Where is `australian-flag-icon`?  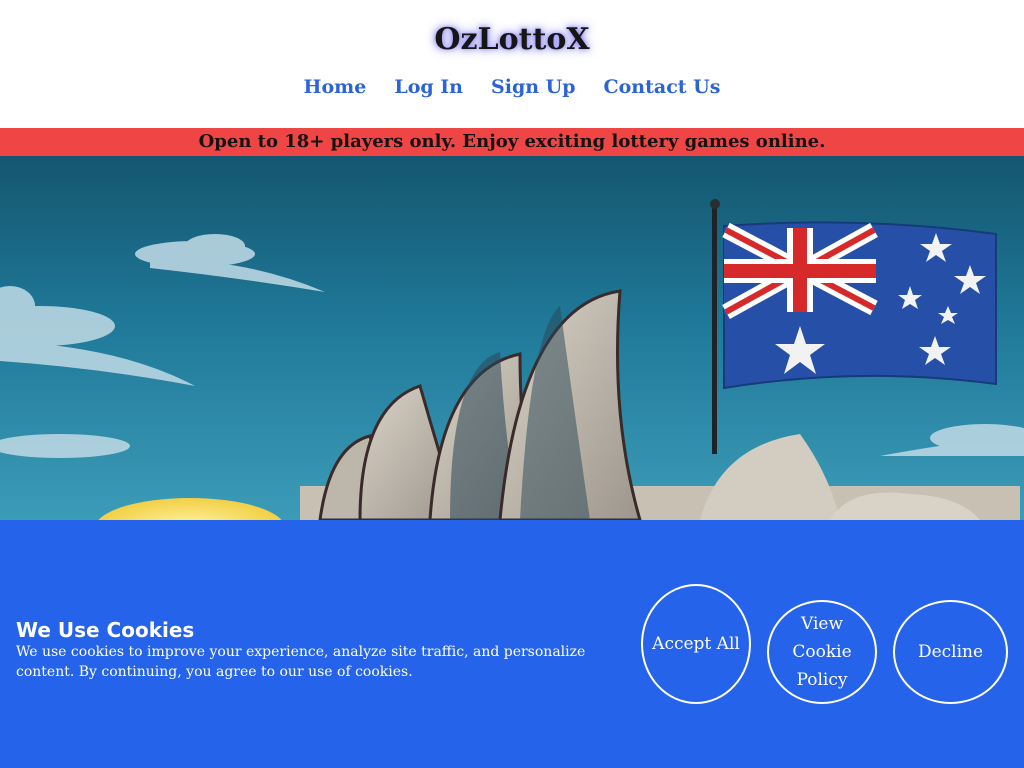 australian-flag-icon is located at coordinates (859, 305).